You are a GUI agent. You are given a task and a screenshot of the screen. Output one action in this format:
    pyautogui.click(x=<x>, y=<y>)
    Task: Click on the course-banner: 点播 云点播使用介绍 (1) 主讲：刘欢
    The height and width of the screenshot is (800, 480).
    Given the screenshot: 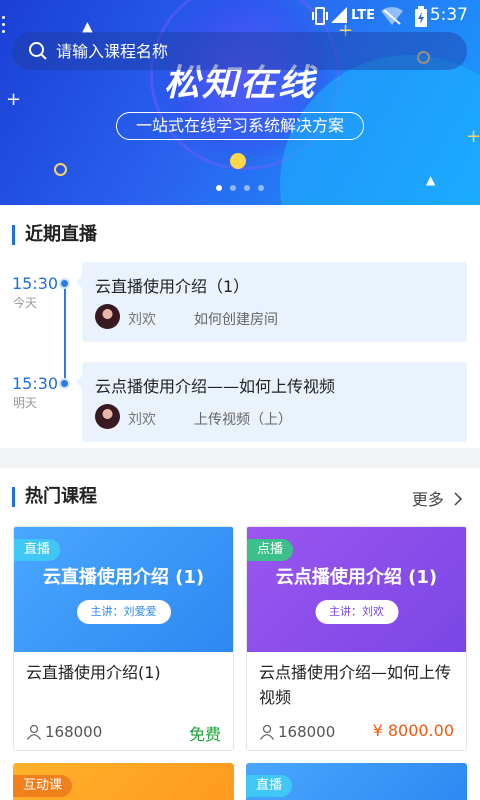 What is the action you would take?
    pyautogui.click(x=356, y=589)
    